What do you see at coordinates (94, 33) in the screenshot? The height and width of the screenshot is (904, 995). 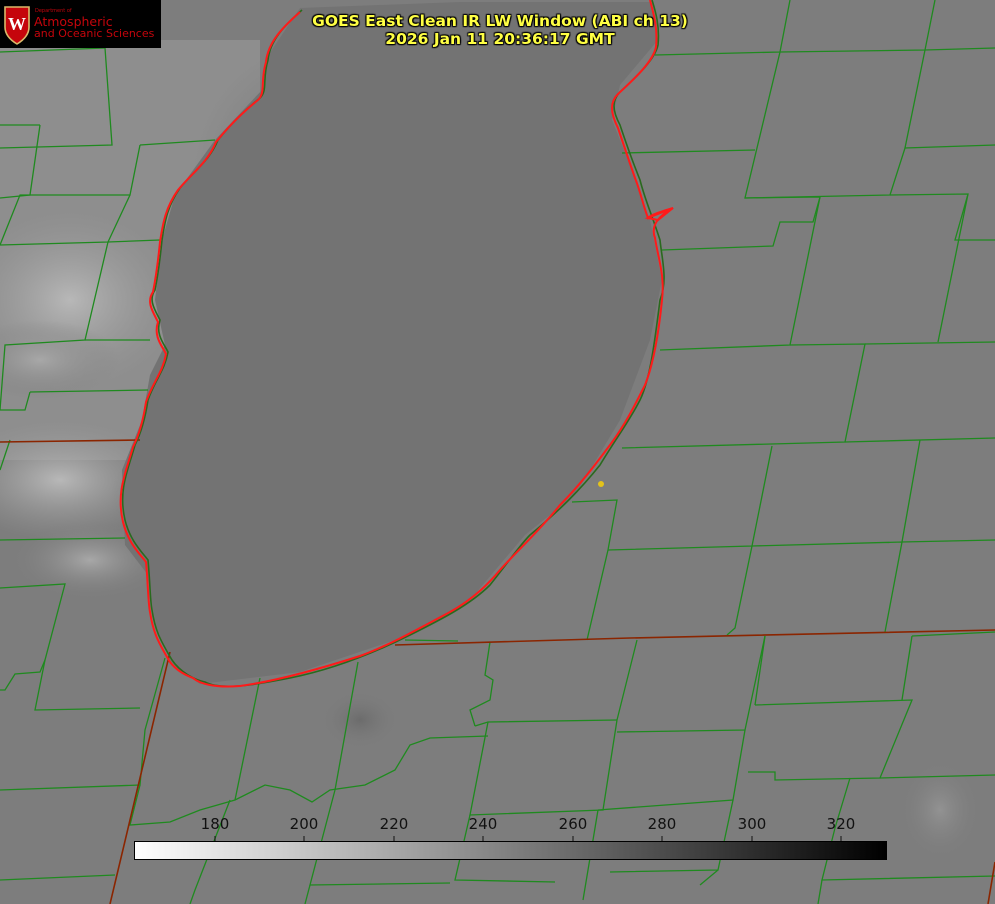 I see `logo-line2: and Oceanic Sciences` at bounding box center [94, 33].